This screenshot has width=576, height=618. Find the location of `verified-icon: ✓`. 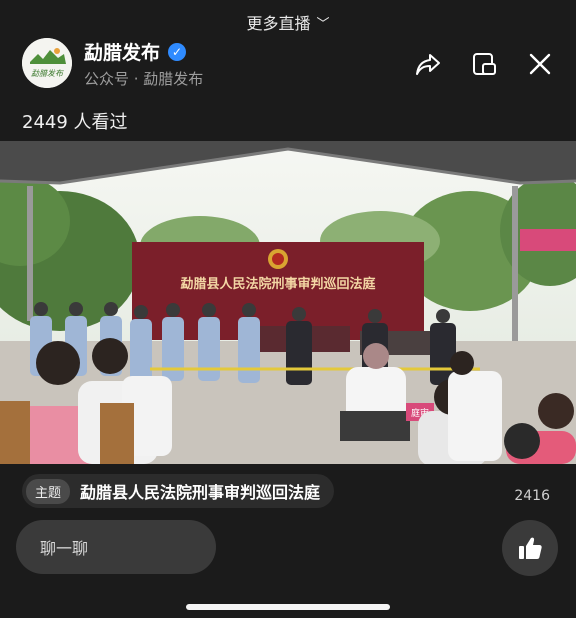

verified-icon: ✓ is located at coordinates (177, 51).